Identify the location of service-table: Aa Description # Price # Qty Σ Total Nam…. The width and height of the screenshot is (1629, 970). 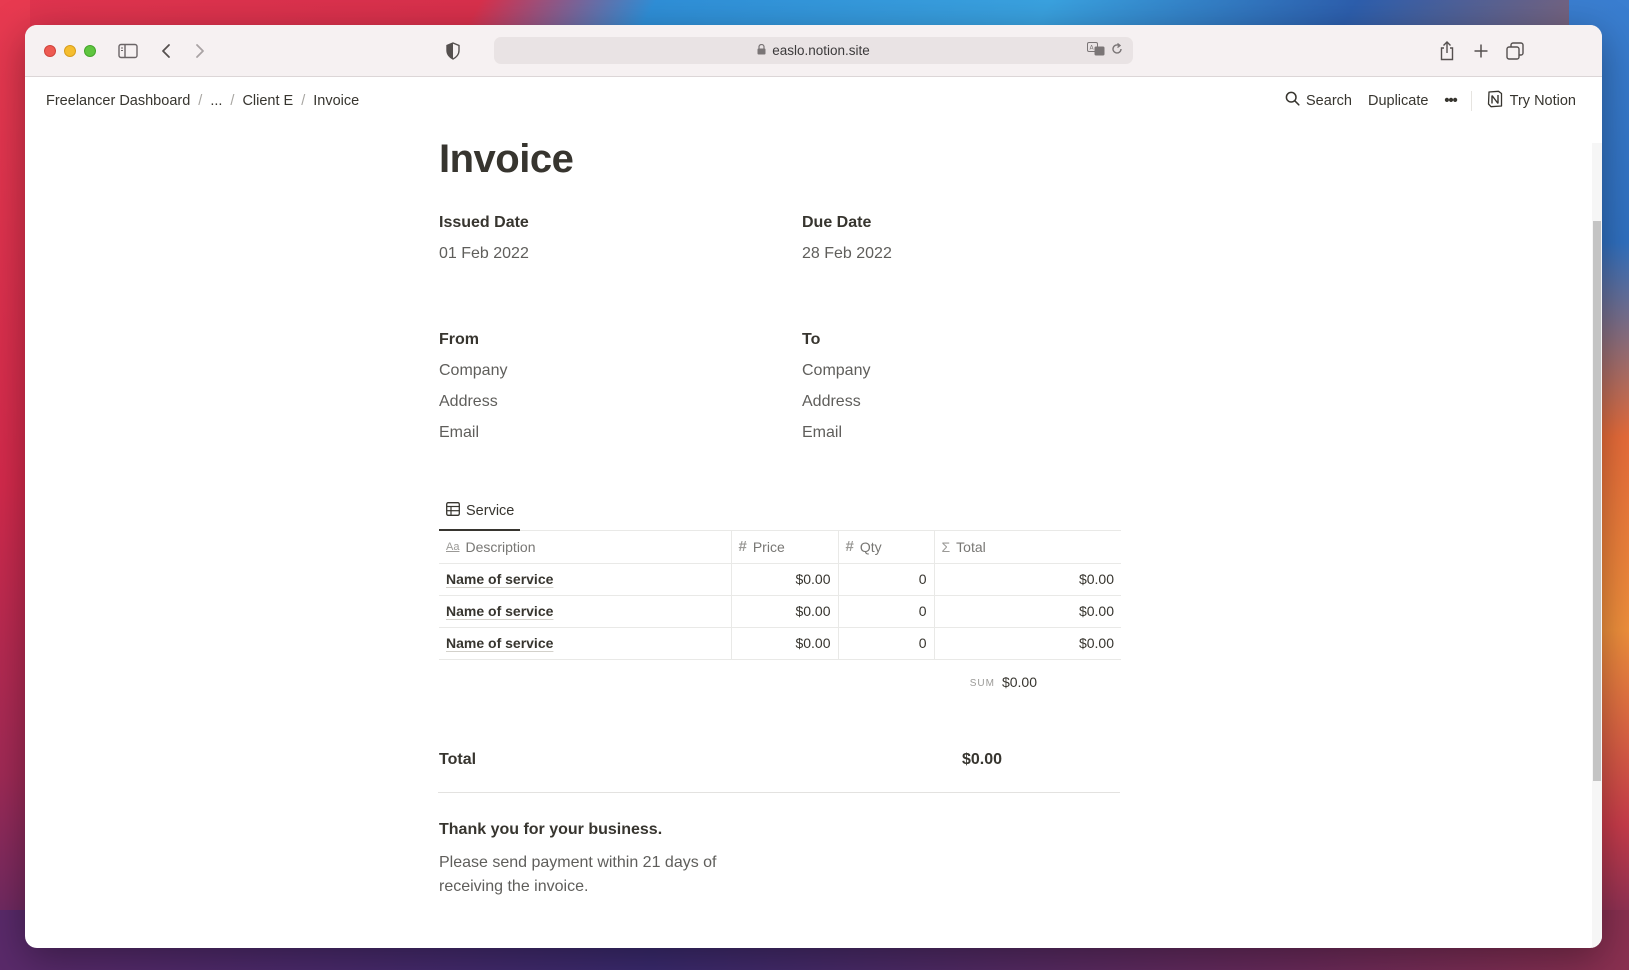
(780, 595).